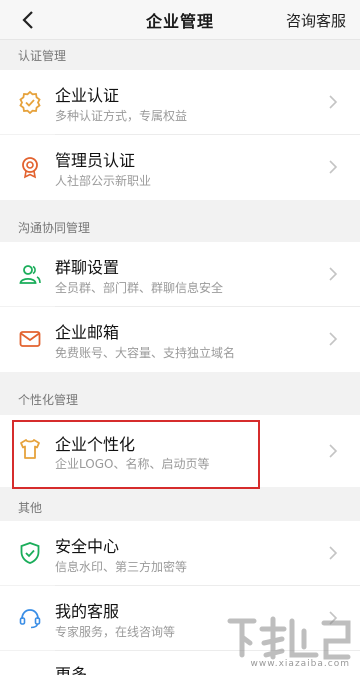 Image resolution: width=360 pixels, height=675 pixels. Describe the element at coordinates (30, 619) in the screenshot. I see `headset-icon` at that location.